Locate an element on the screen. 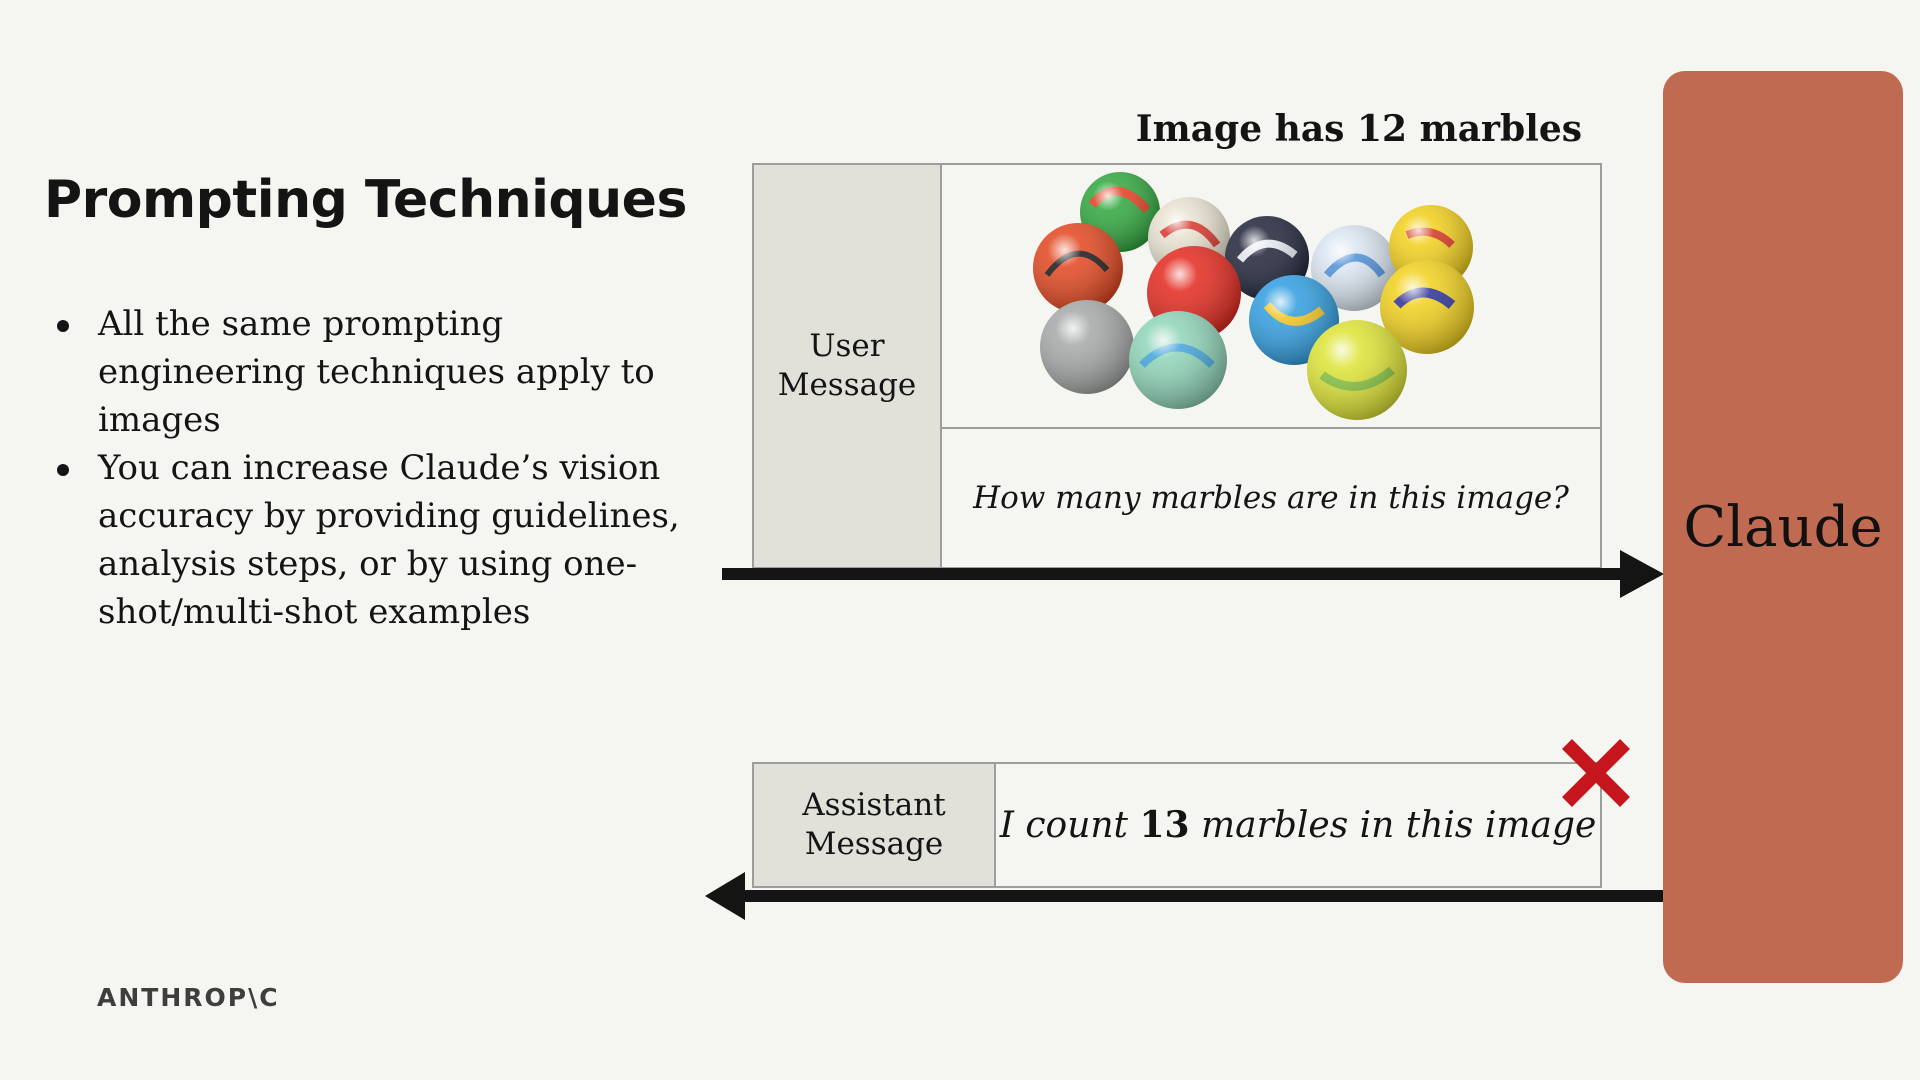 Image resolution: width=1920 pixels, height=1080 pixels. assistant-message-label: Assistant Message is located at coordinates (875, 825).